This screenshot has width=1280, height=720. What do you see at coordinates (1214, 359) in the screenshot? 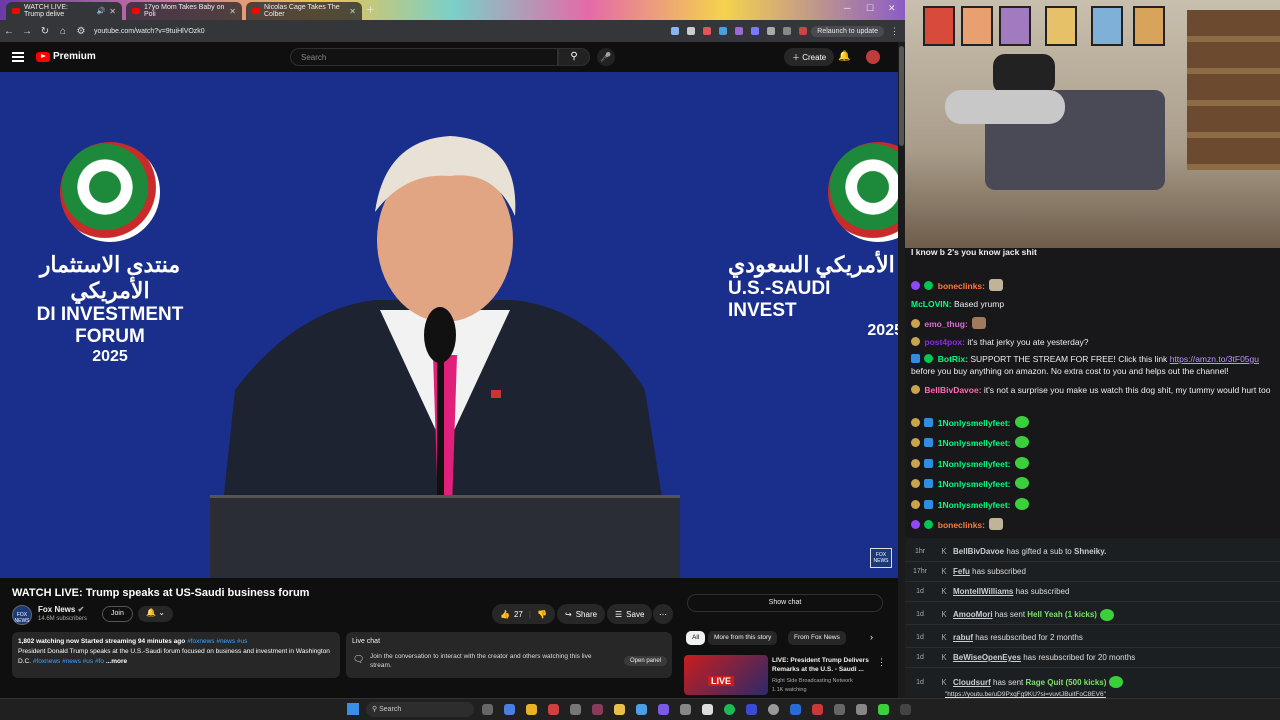
I see `chat-link: https://amzn.to/3tF05gu` at bounding box center [1214, 359].